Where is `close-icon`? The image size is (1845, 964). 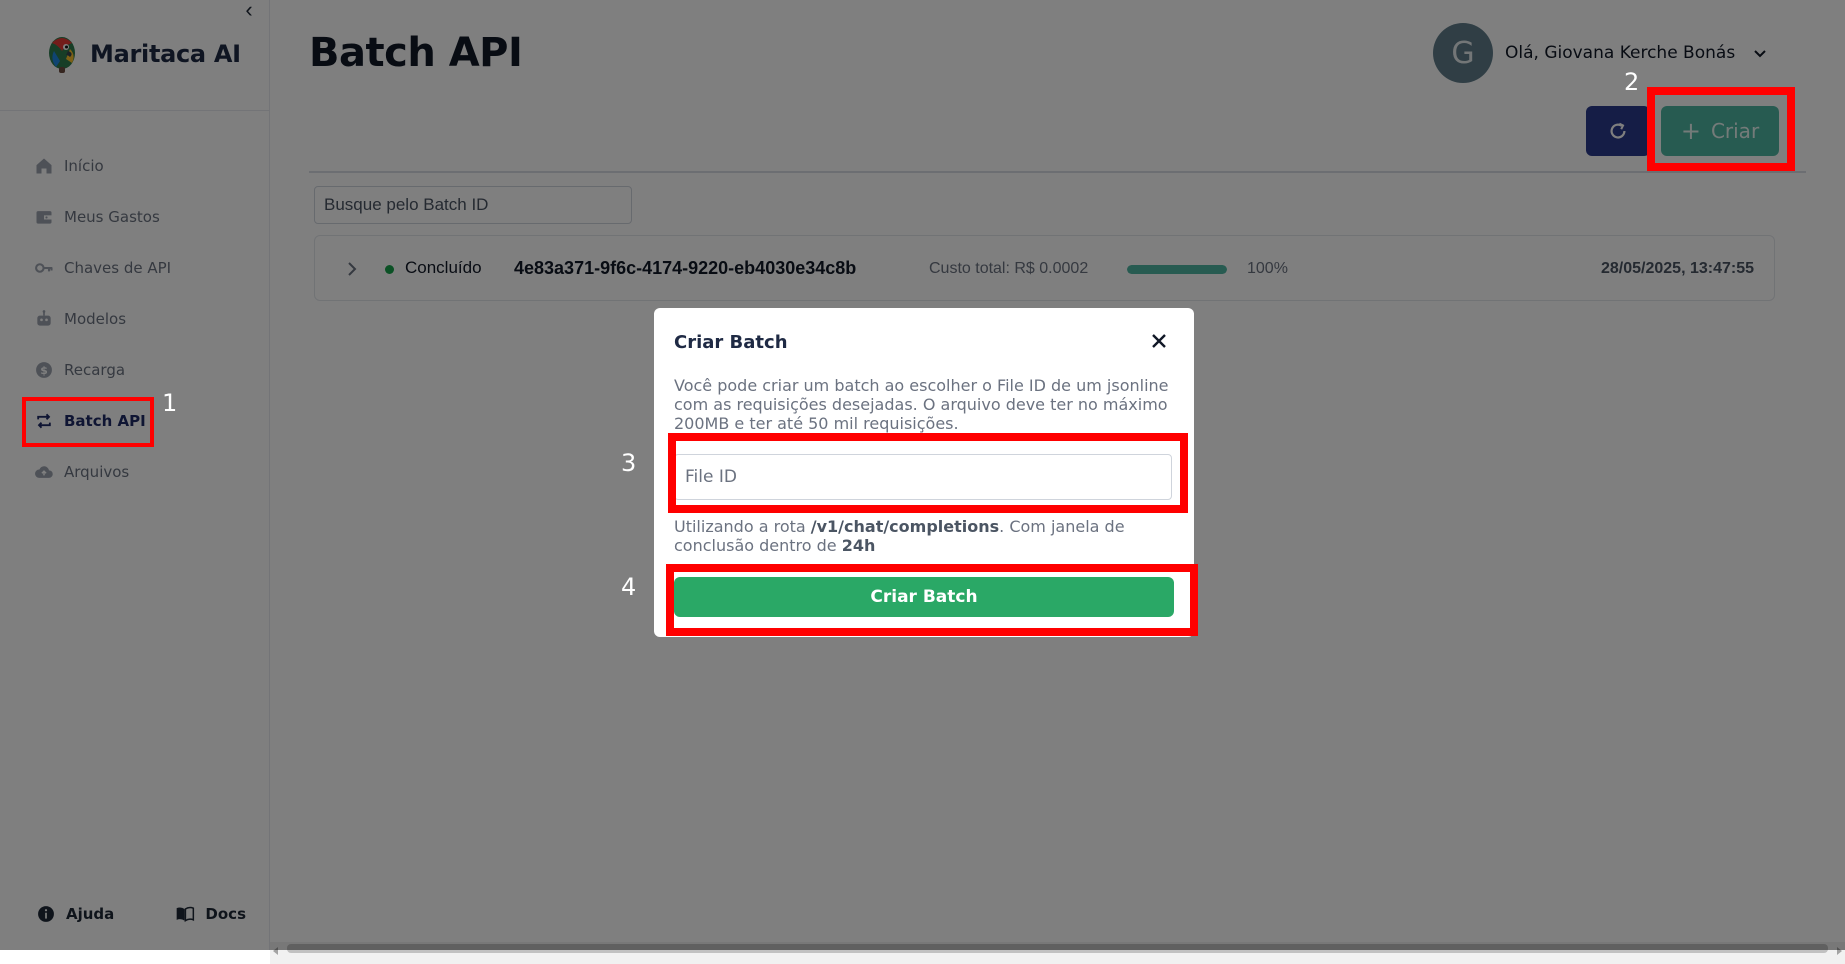 close-icon is located at coordinates (1159, 341).